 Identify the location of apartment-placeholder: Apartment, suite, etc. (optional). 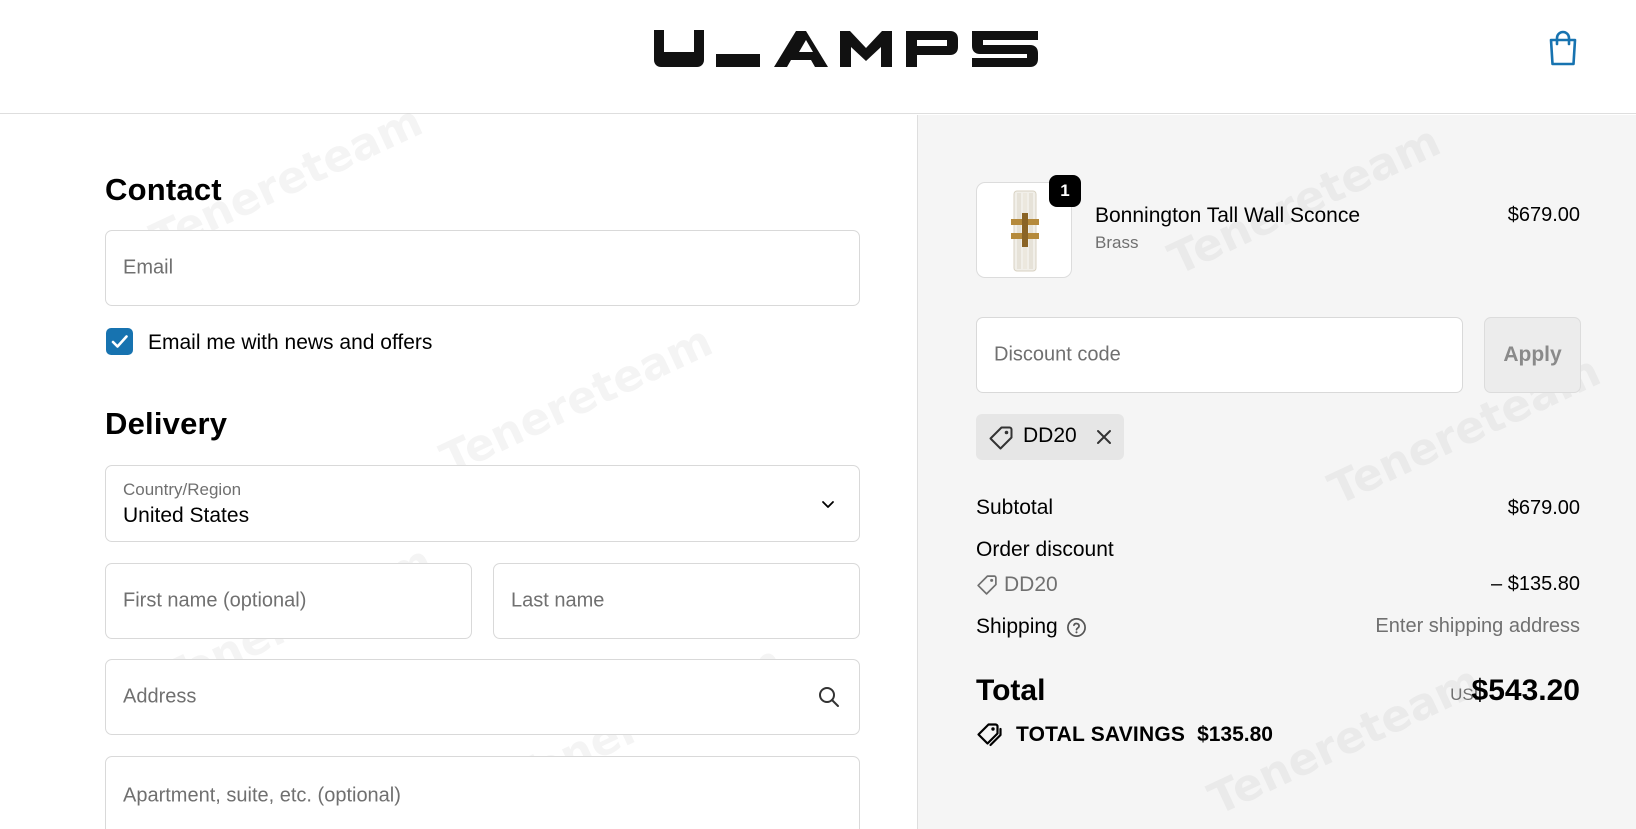
(262, 795).